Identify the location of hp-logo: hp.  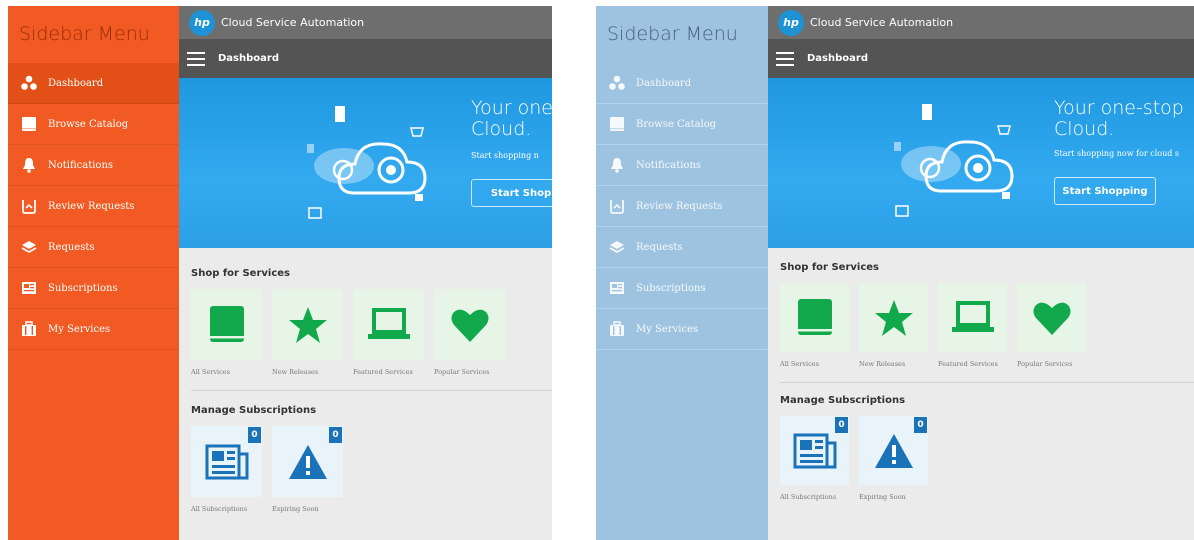
(202, 22).